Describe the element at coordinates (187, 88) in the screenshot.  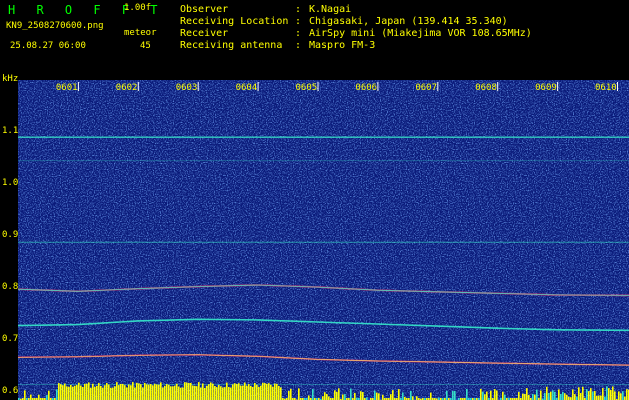
I see `time-tick-label: 0603` at that location.